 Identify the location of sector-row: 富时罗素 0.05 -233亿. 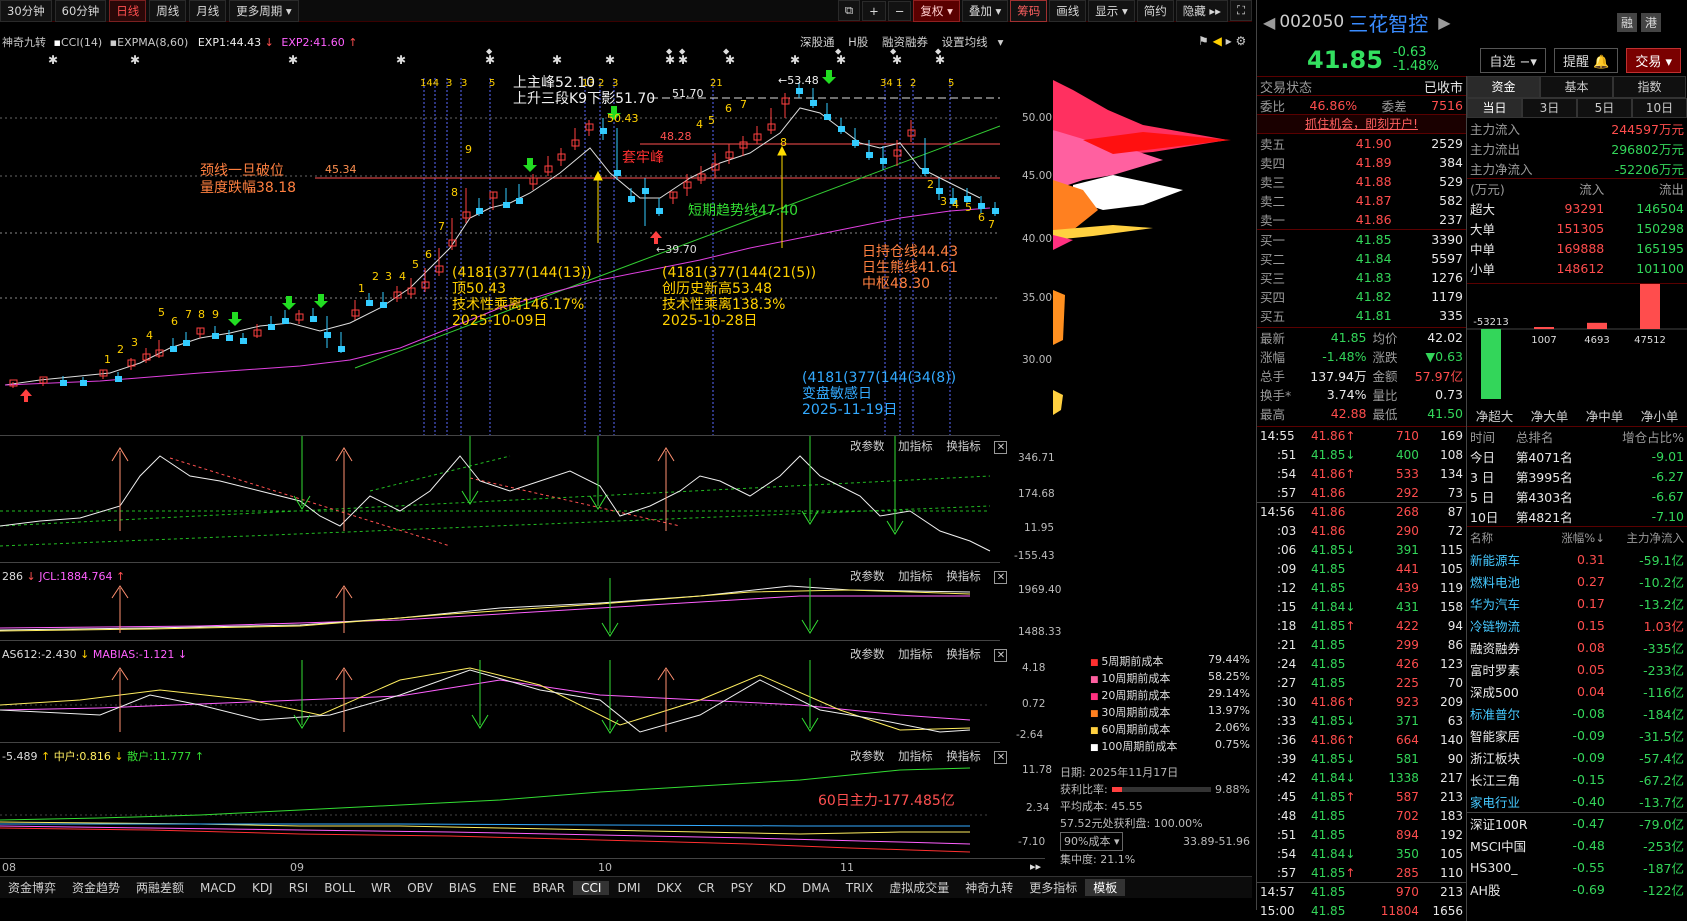
(1577, 670).